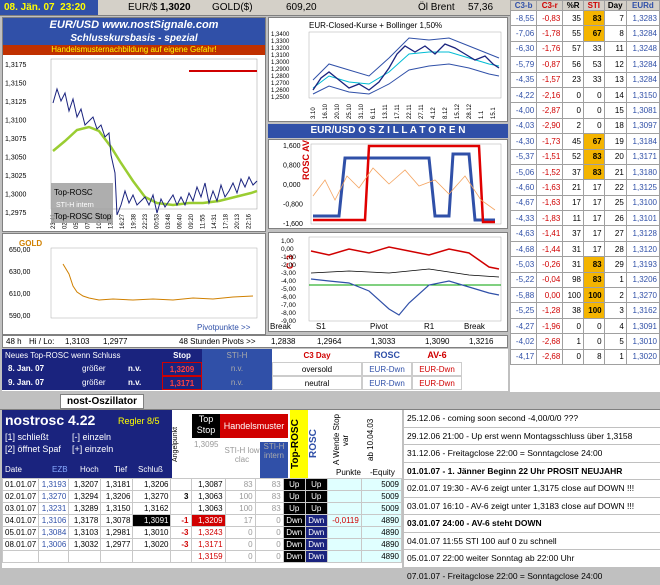  What do you see at coordinates (550, 264) in the screenshot?
I see `grid-cell: -0,26` at bounding box center [550, 264].